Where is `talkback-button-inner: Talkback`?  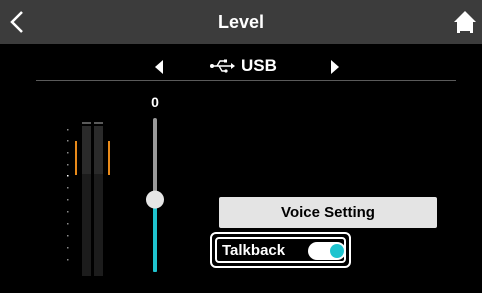 talkback-button-inner: Talkback is located at coordinates (280, 250).